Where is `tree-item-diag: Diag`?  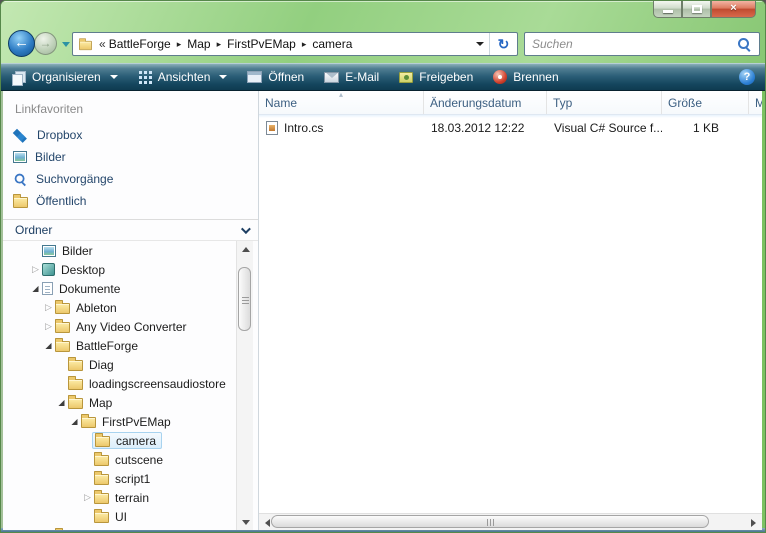
tree-item-diag: Diag is located at coordinates (130, 364).